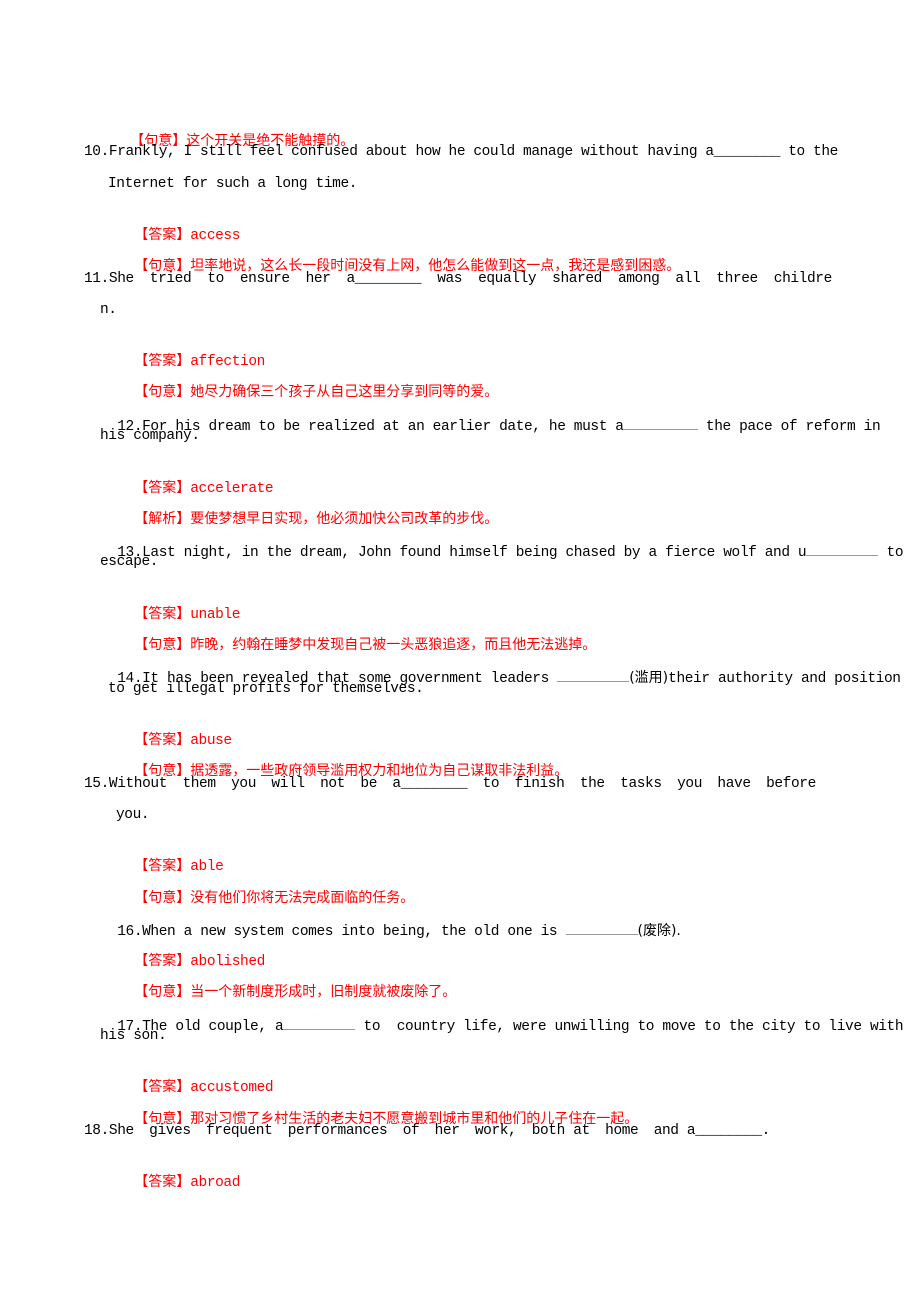  Describe the element at coordinates (495, 1131) in the screenshot. I see `word: work,` at that location.